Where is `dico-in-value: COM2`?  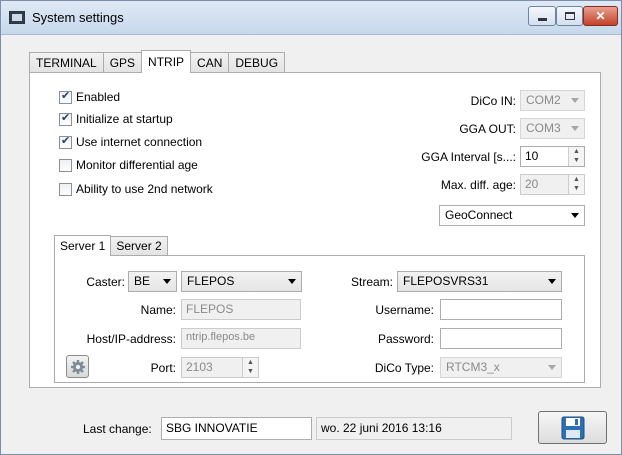
dico-in-value: COM2 is located at coordinates (543, 100).